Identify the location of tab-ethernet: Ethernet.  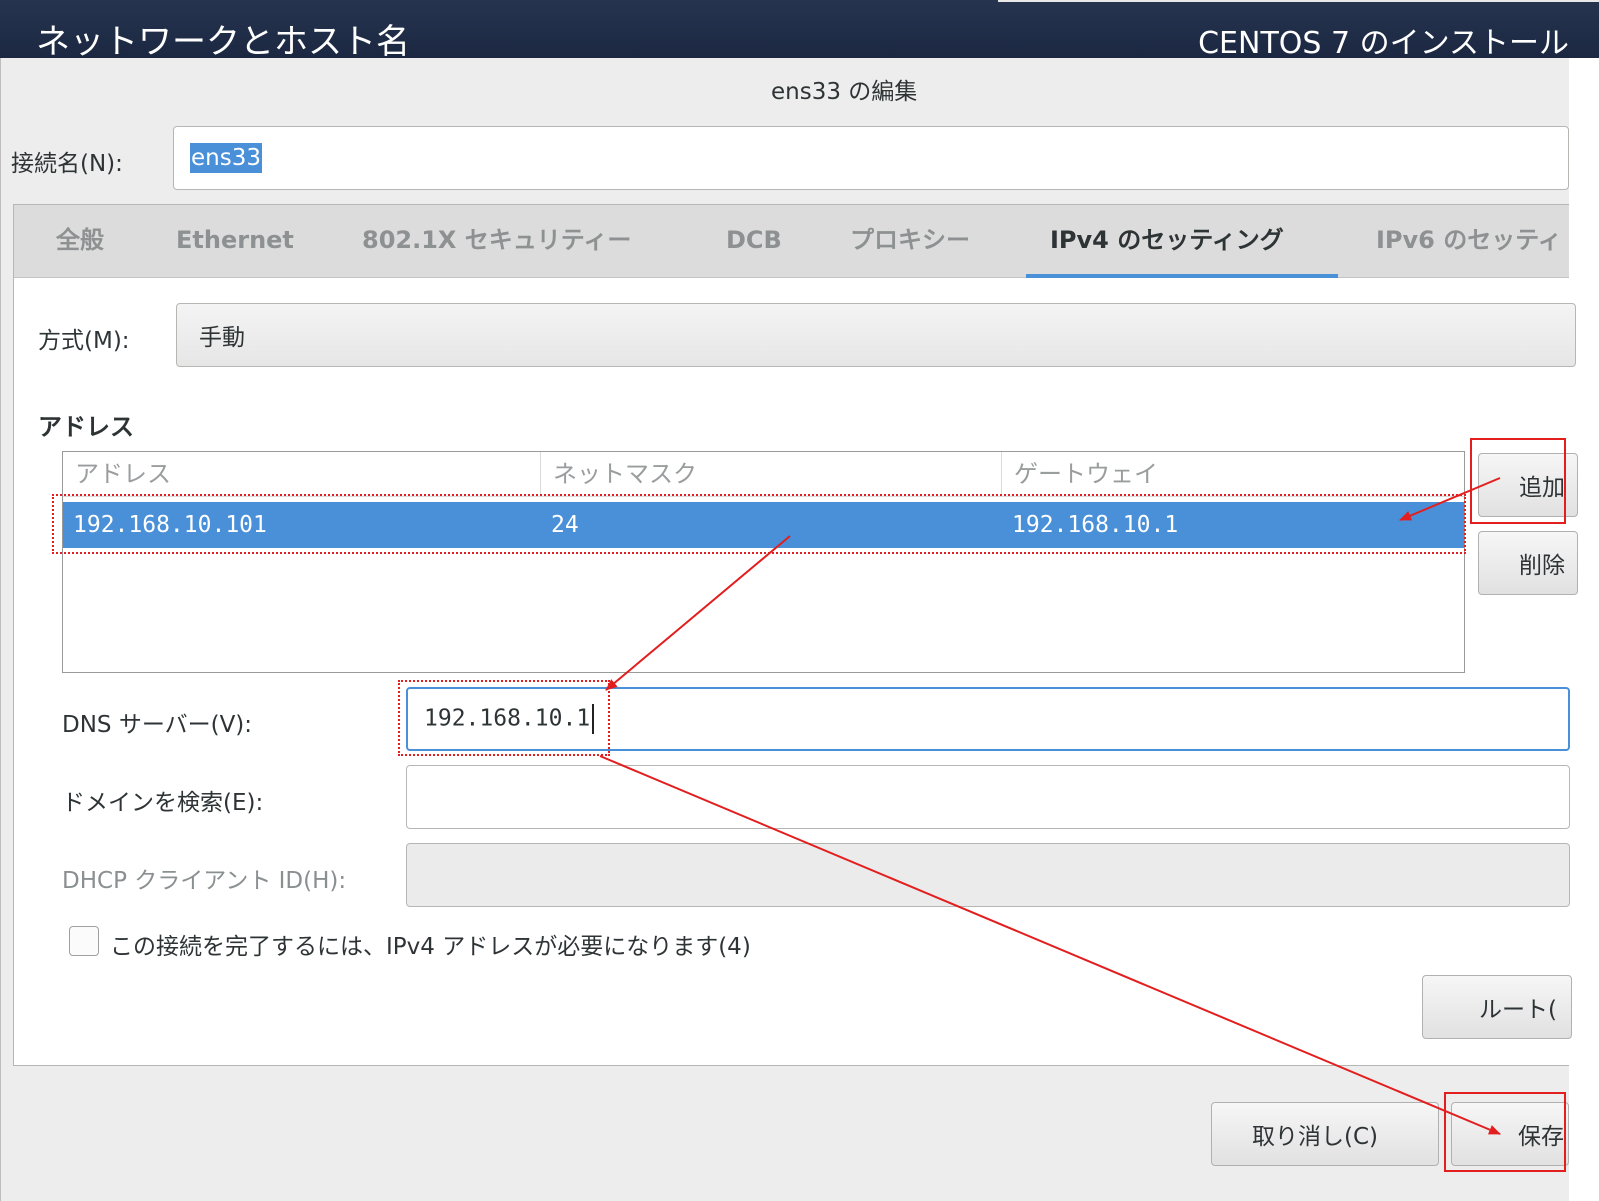
(241, 241).